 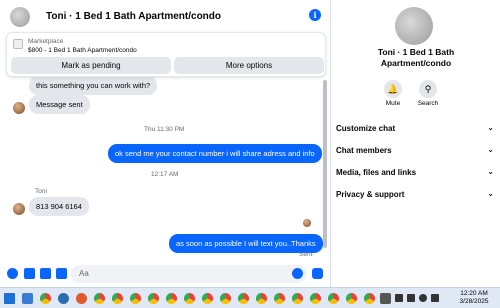 I want to click on section-privacy-support: Privacy & support ⌄, so click(x=416, y=196).